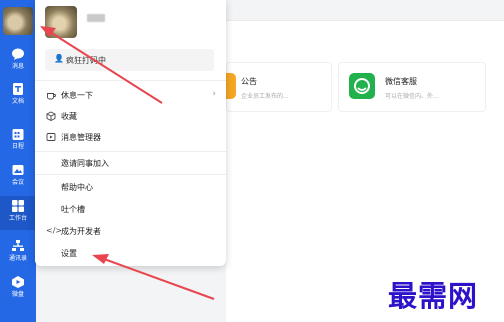  What do you see at coordinates (18, 282) in the screenshot?
I see `drive-icon` at bounding box center [18, 282].